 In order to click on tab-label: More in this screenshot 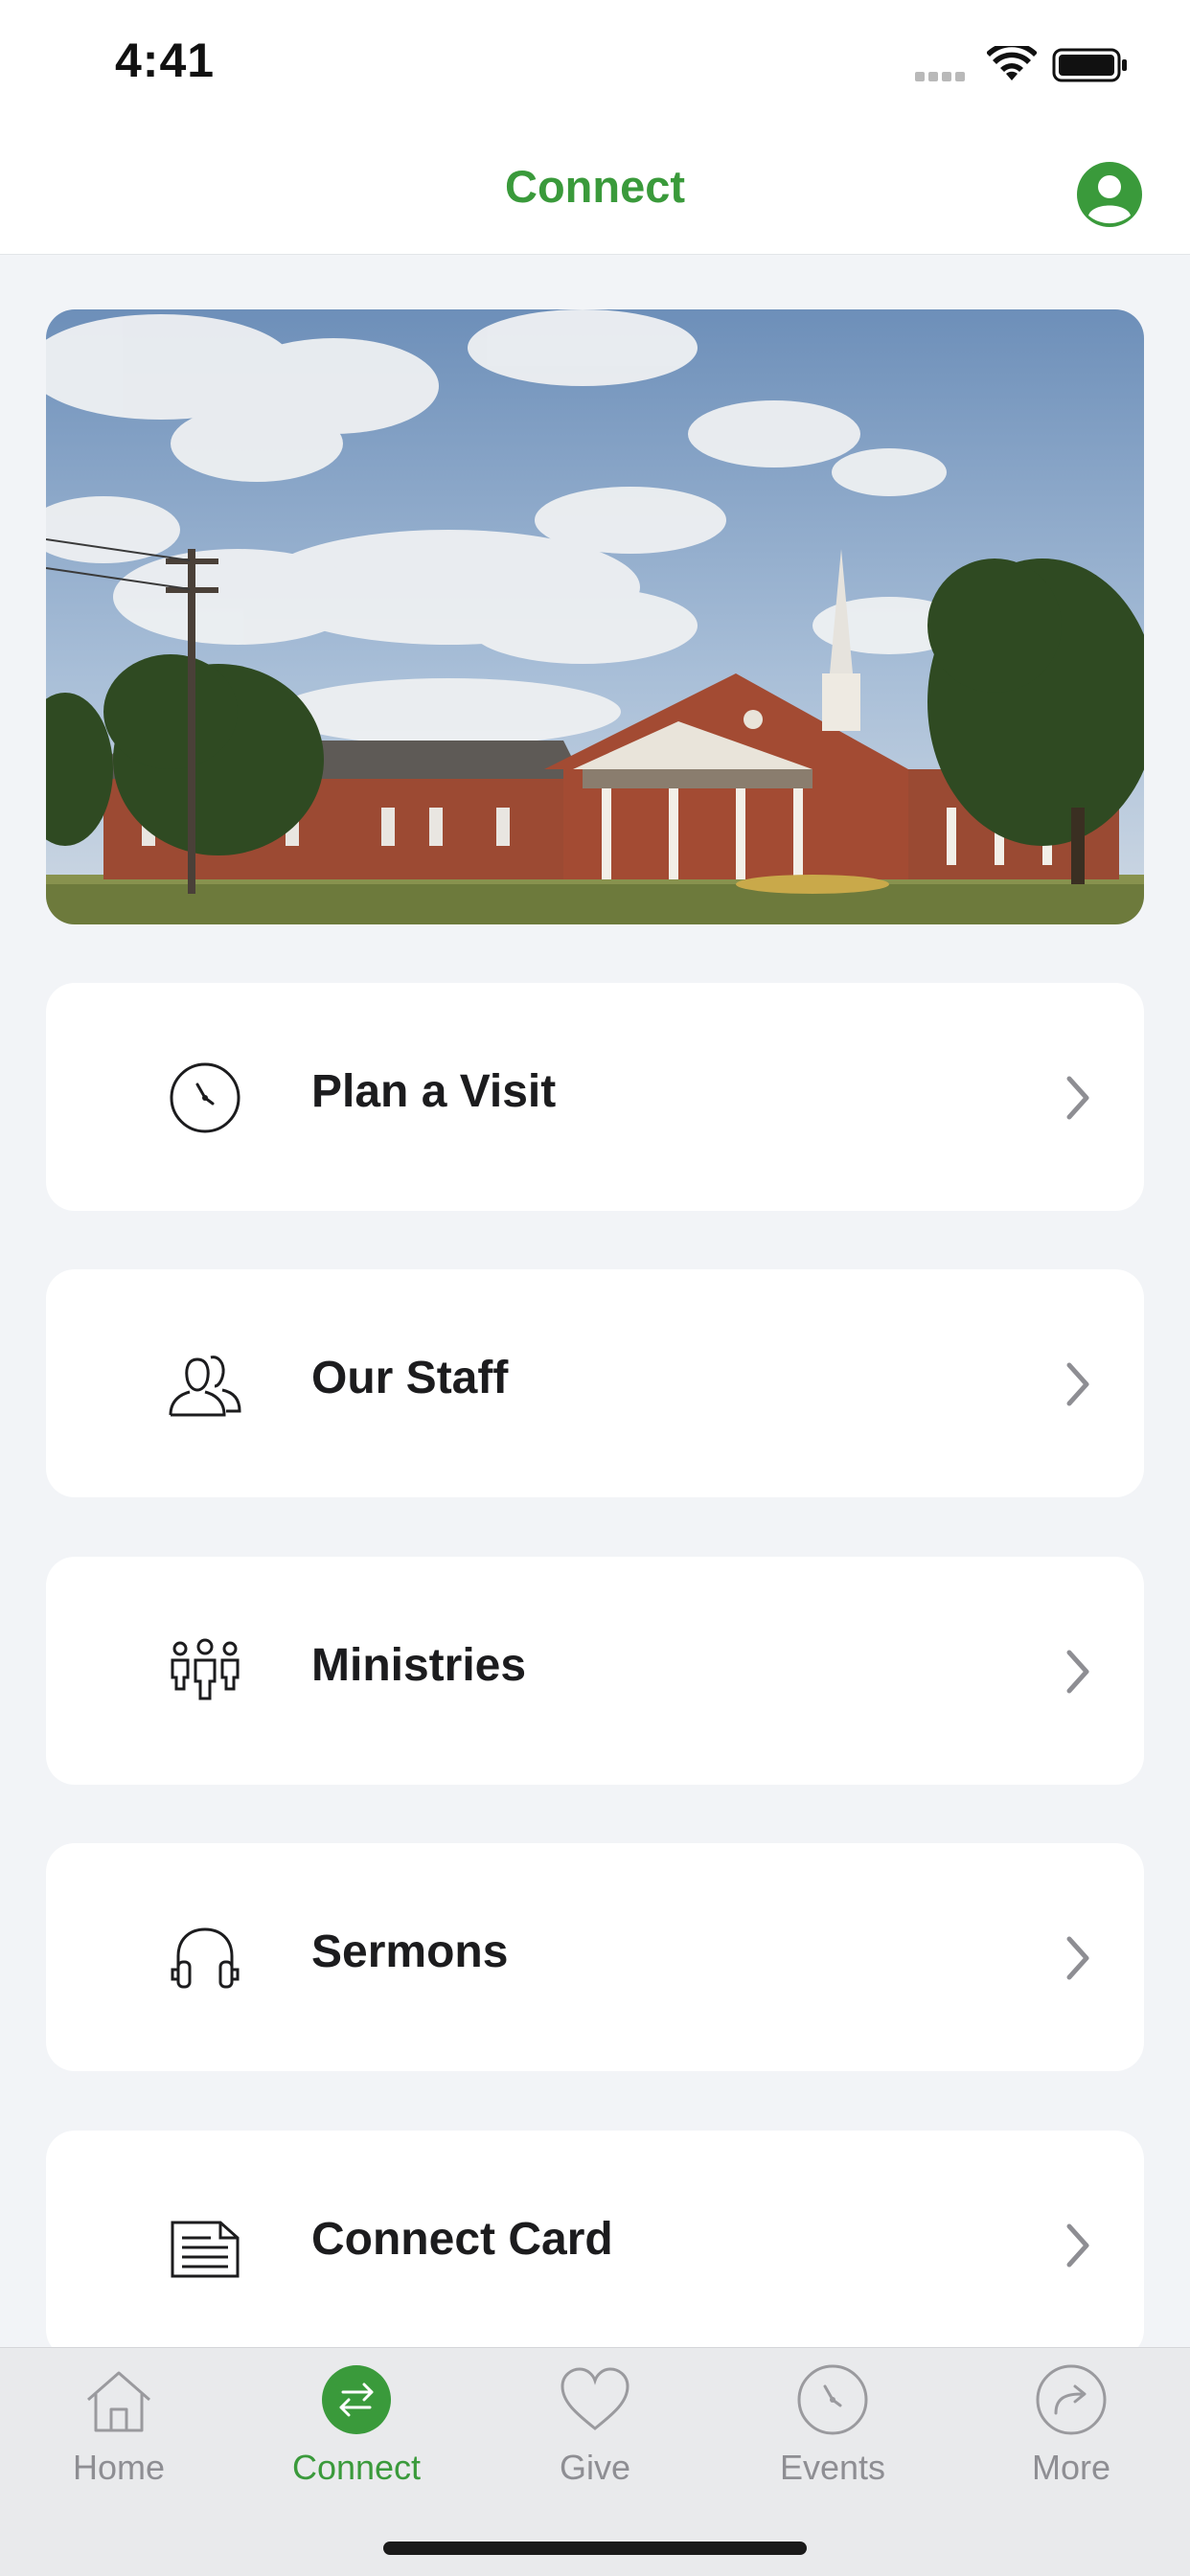, I will do `click(1071, 2467)`.